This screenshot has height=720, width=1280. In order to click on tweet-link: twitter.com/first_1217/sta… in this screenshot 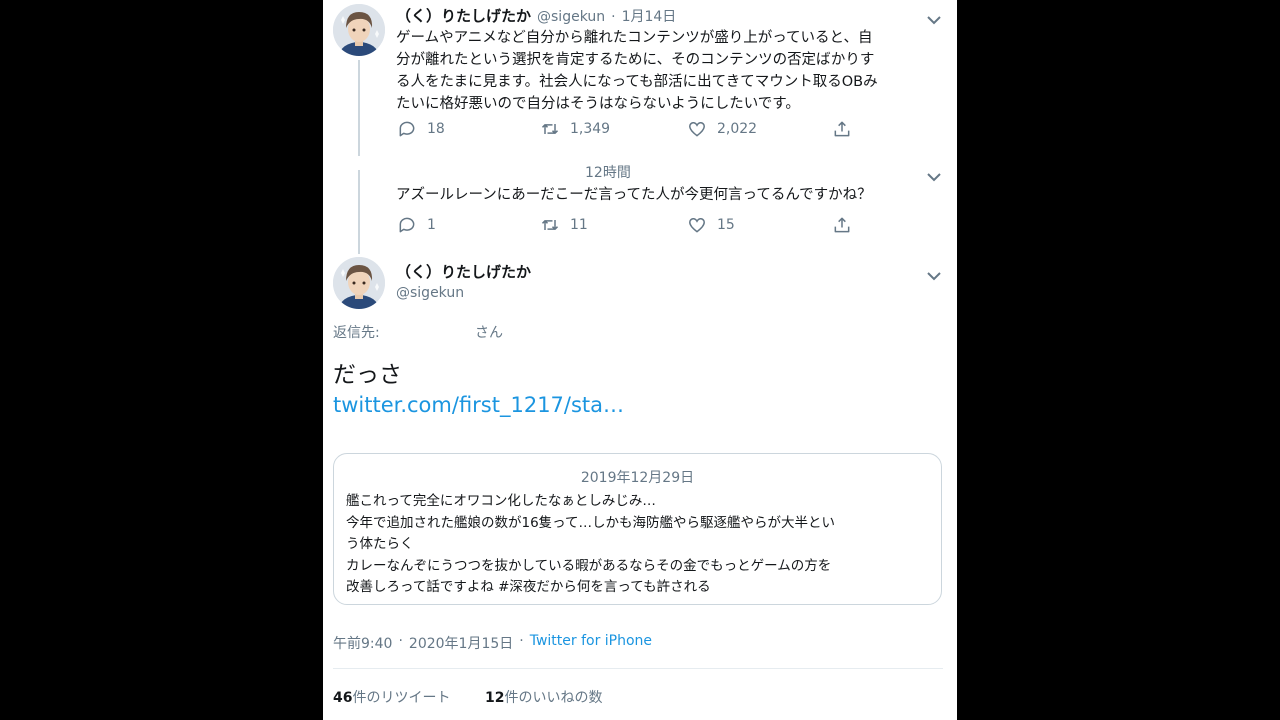, I will do `click(478, 405)`.